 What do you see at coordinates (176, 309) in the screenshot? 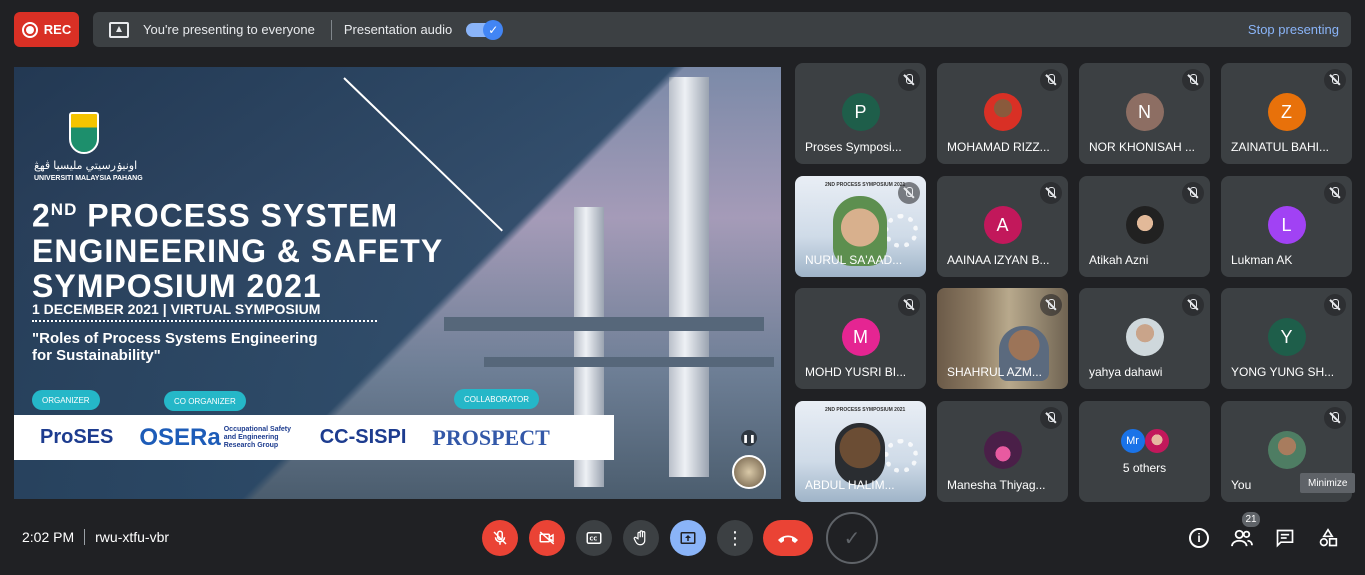
I see `slide-date: 1 DECEMBER 2021 | VIRTUAL SYMPOSIUM` at bounding box center [176, 309].